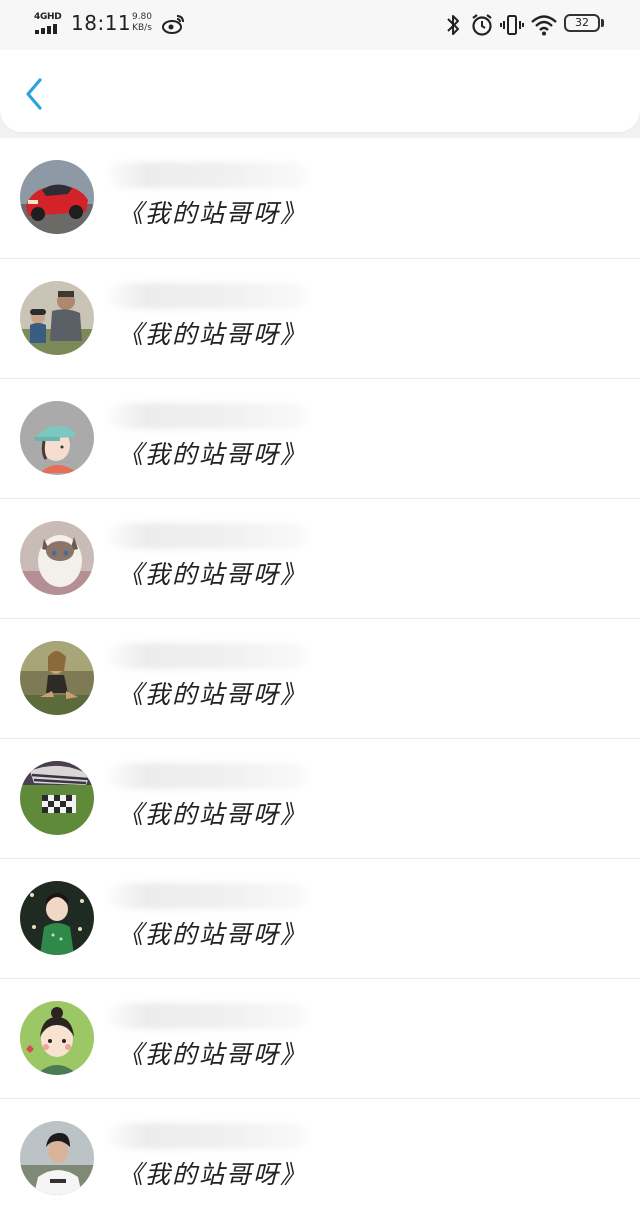 The height and width of the screenshot is (1218, 640). I want to click on clock: 18:11, so click(101, 23).